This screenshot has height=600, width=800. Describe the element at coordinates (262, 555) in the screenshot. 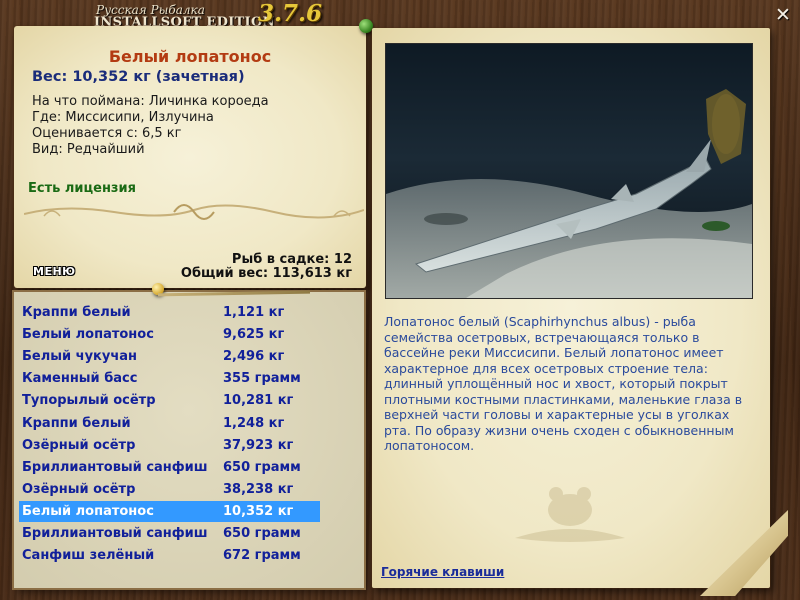

I see `fish-list-item-weight: 672 грамм` at that location.